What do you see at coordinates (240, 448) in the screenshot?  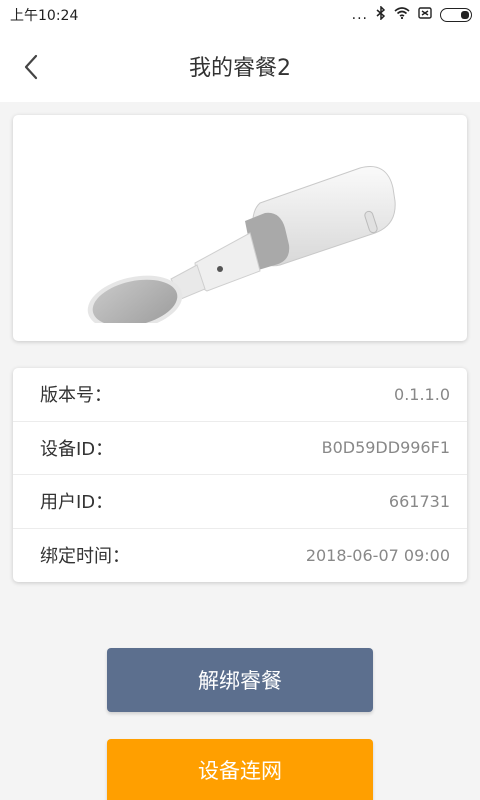 I see `info-row-device-id: 设备ID： B0D59DD996F1` at bounding box center [240, 448].